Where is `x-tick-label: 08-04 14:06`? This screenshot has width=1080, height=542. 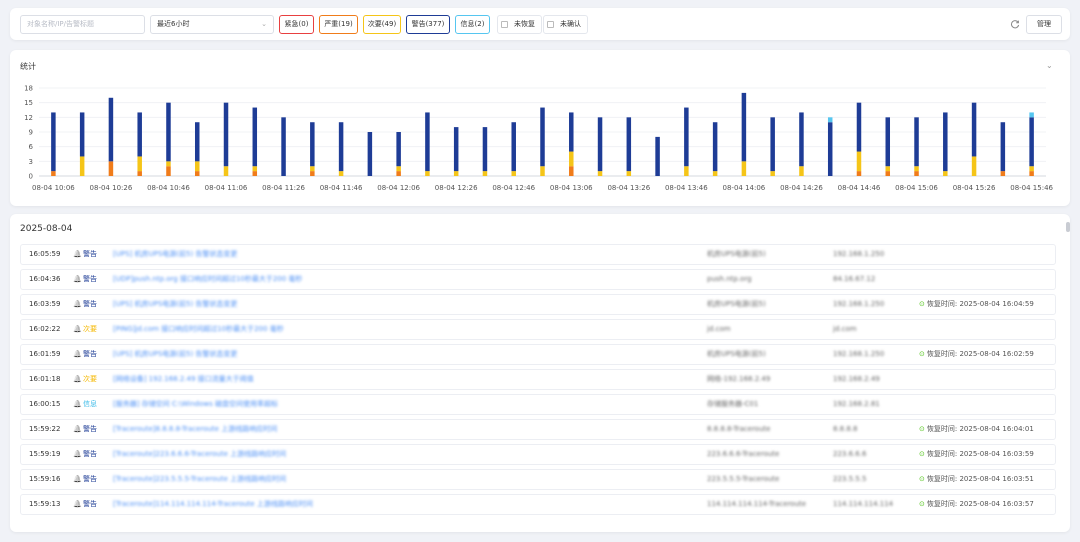 x-tick-label: 08-04 14:06 is located at coordinates (744, 188).